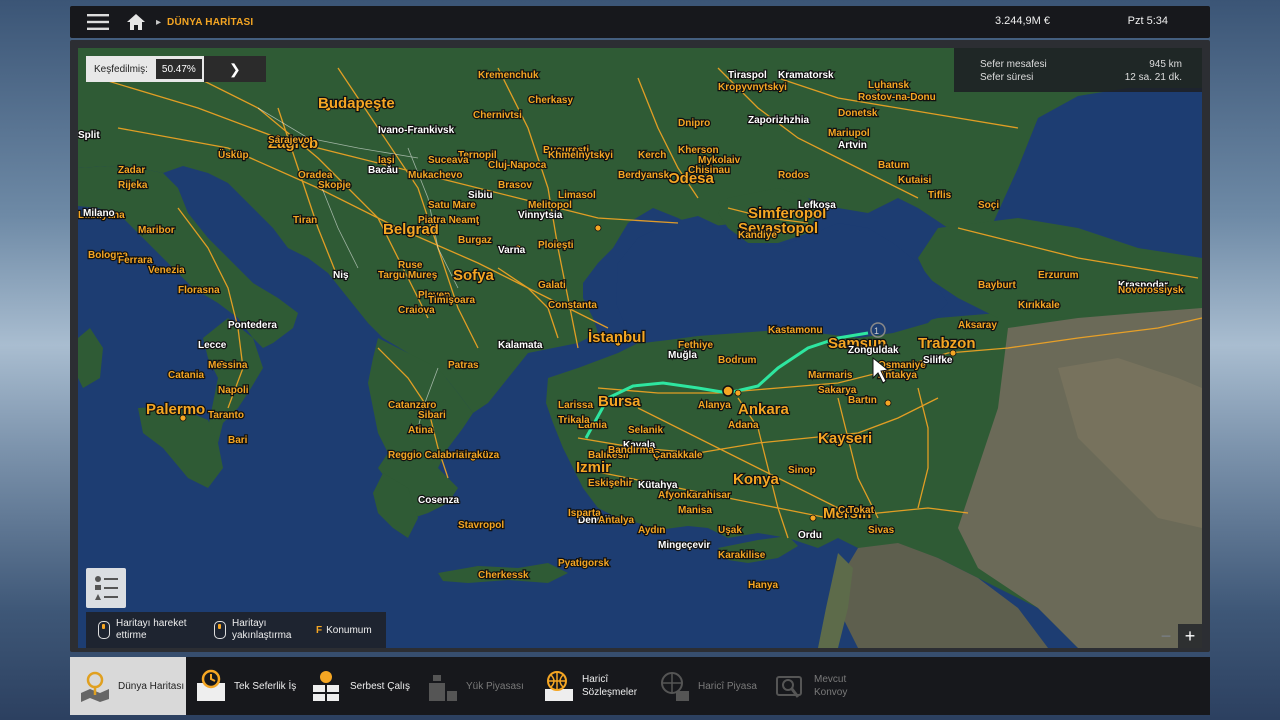 The image size is (1280, 720). Describe the element at coordinates (515, 185) in the screenshot. I see `map-label: Brasov` at that location.